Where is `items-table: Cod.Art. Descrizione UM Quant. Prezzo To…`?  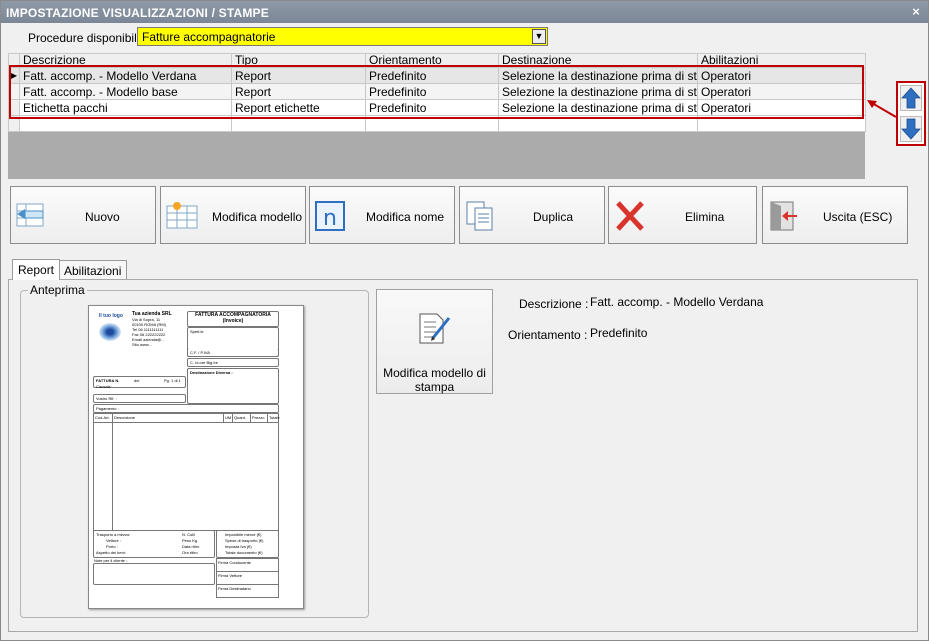
items-table: Cod.Art. Descrizione UM Quant. Prezzo To… is located at coordinates (186, 472).